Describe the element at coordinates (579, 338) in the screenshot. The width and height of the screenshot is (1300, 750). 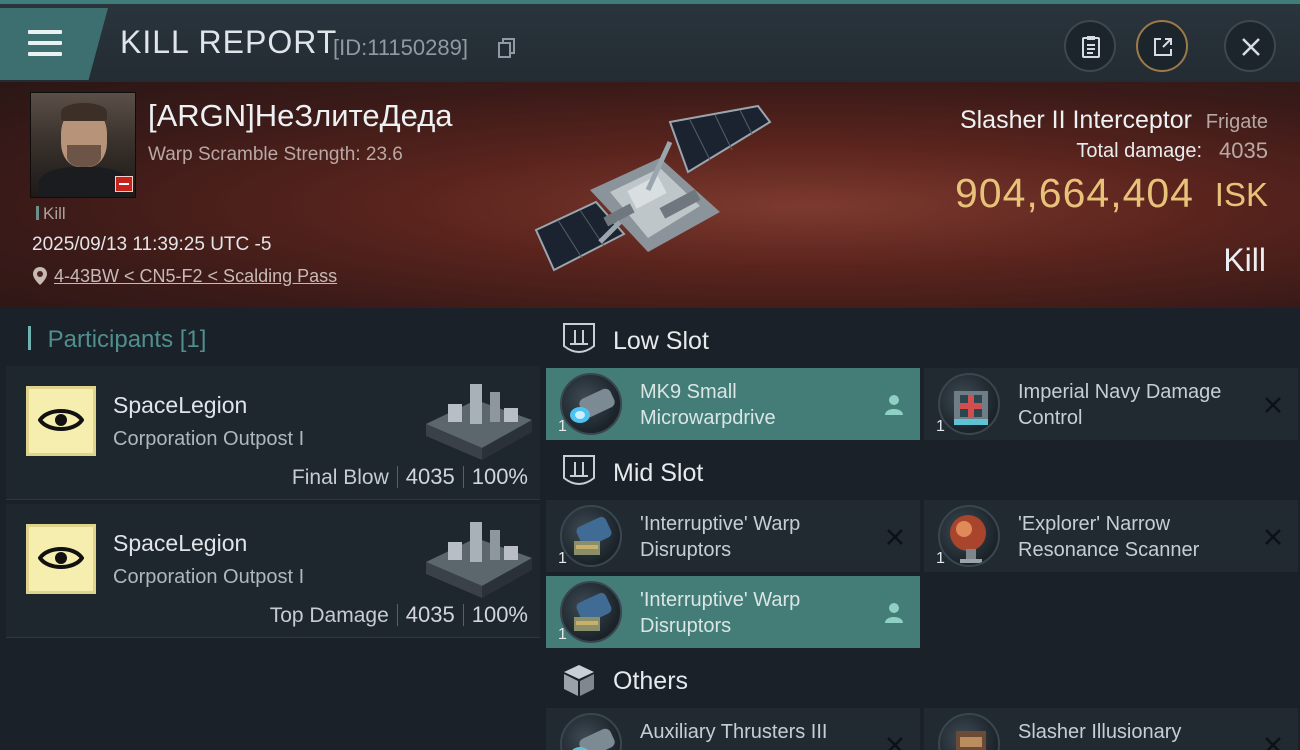
I see `low-slot-icon` at that location.